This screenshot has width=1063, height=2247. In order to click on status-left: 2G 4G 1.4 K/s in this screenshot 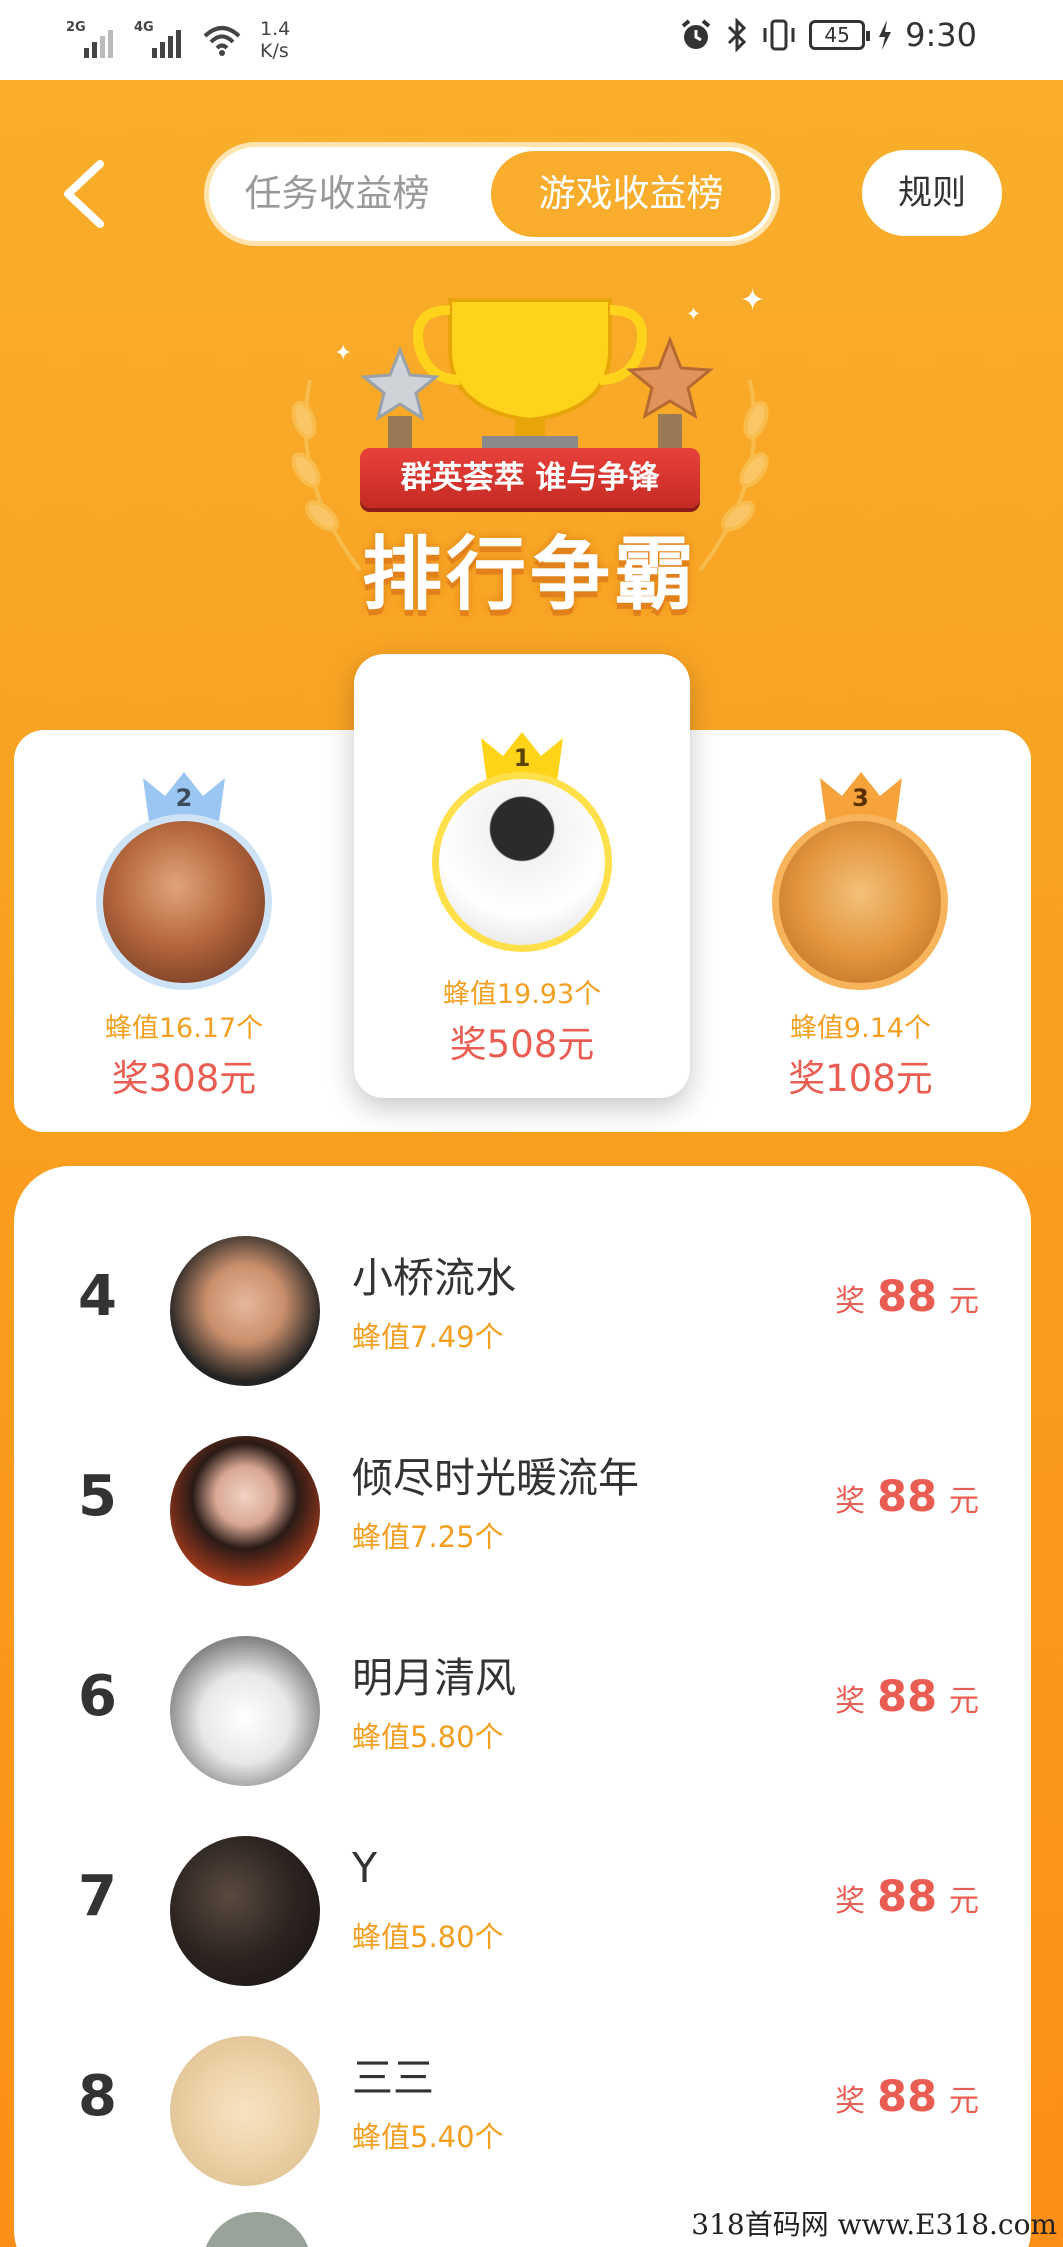, I will do `click(178, 40)`.